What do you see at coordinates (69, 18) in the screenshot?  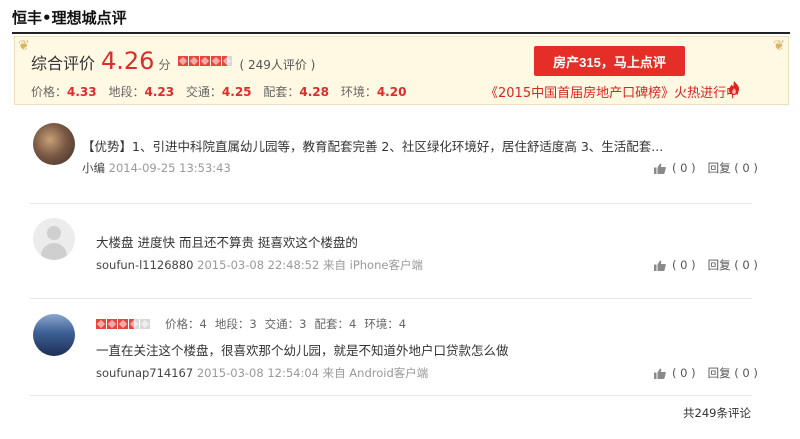 I see `page-title: 恒丰•理想城点评` at bounding box center [69, 18].